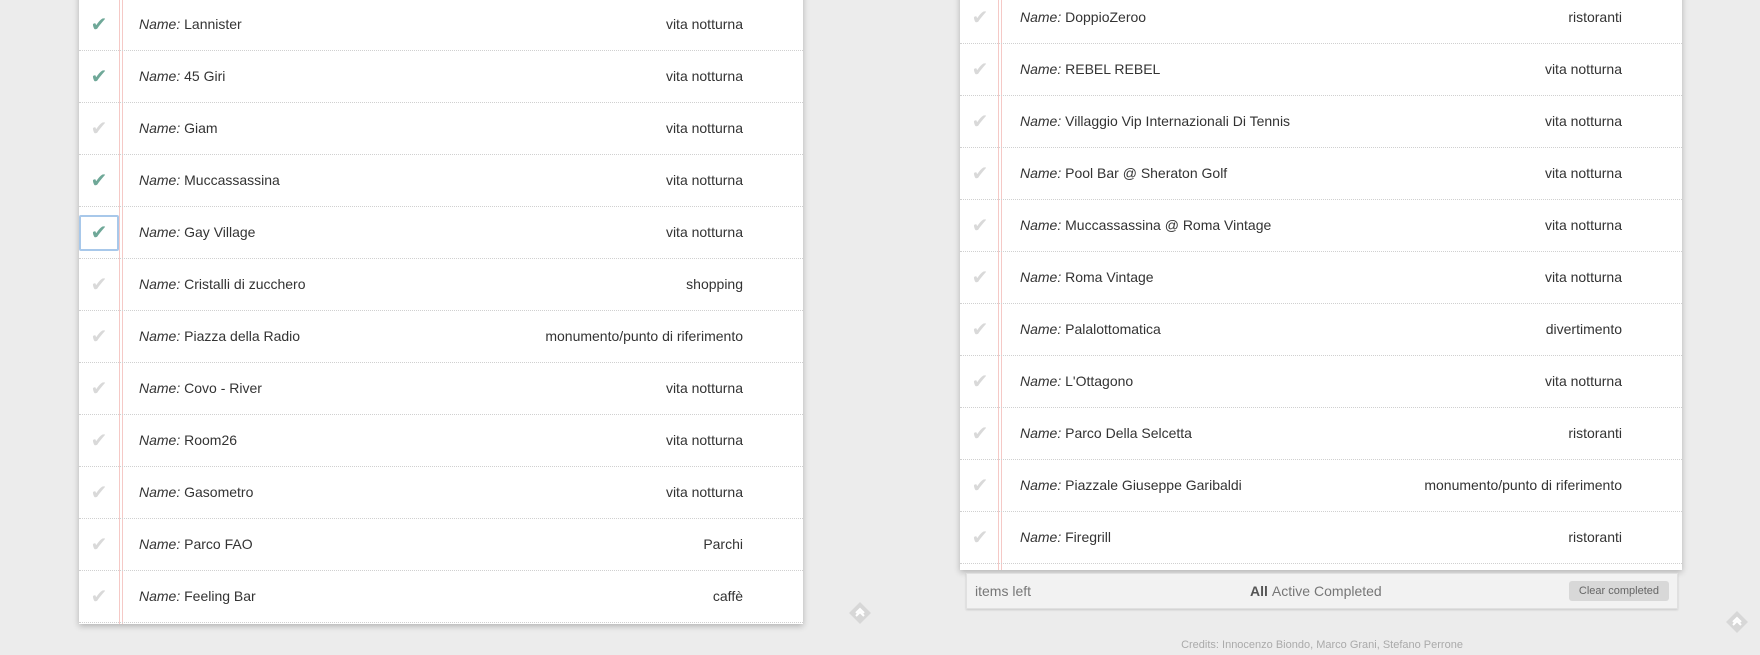 The width and height of the screenshot is (1760, 655). What do you see at coordinates (232, 180) in the screenshot?
I see `place-name: Muccassassina` at bounding box center [232, 180].